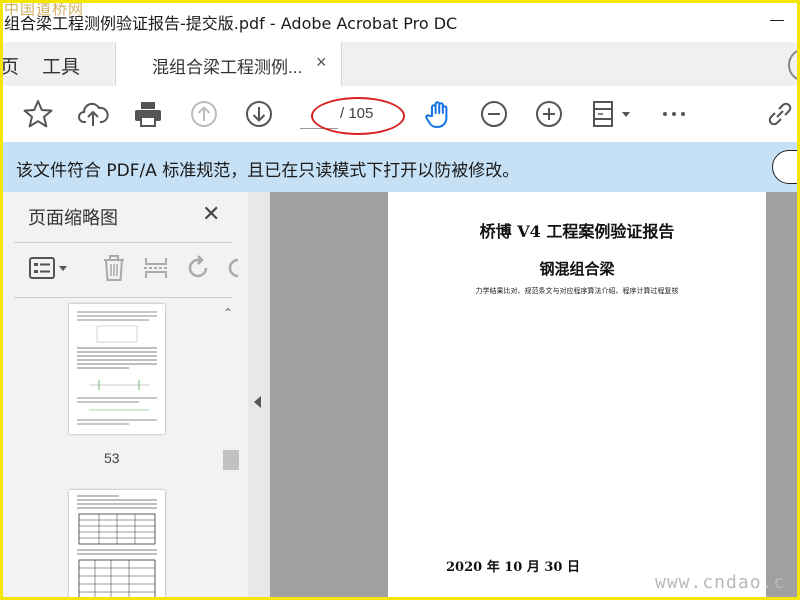 The width and height of the screenshot is (800, 600). I want to click on page-up-icon, so click(204, 114).